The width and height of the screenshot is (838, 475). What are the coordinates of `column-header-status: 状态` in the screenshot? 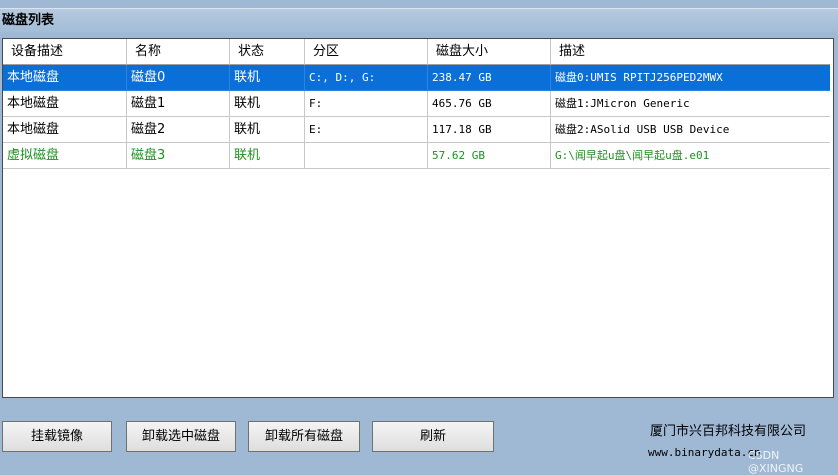 It's located at (267, 52).